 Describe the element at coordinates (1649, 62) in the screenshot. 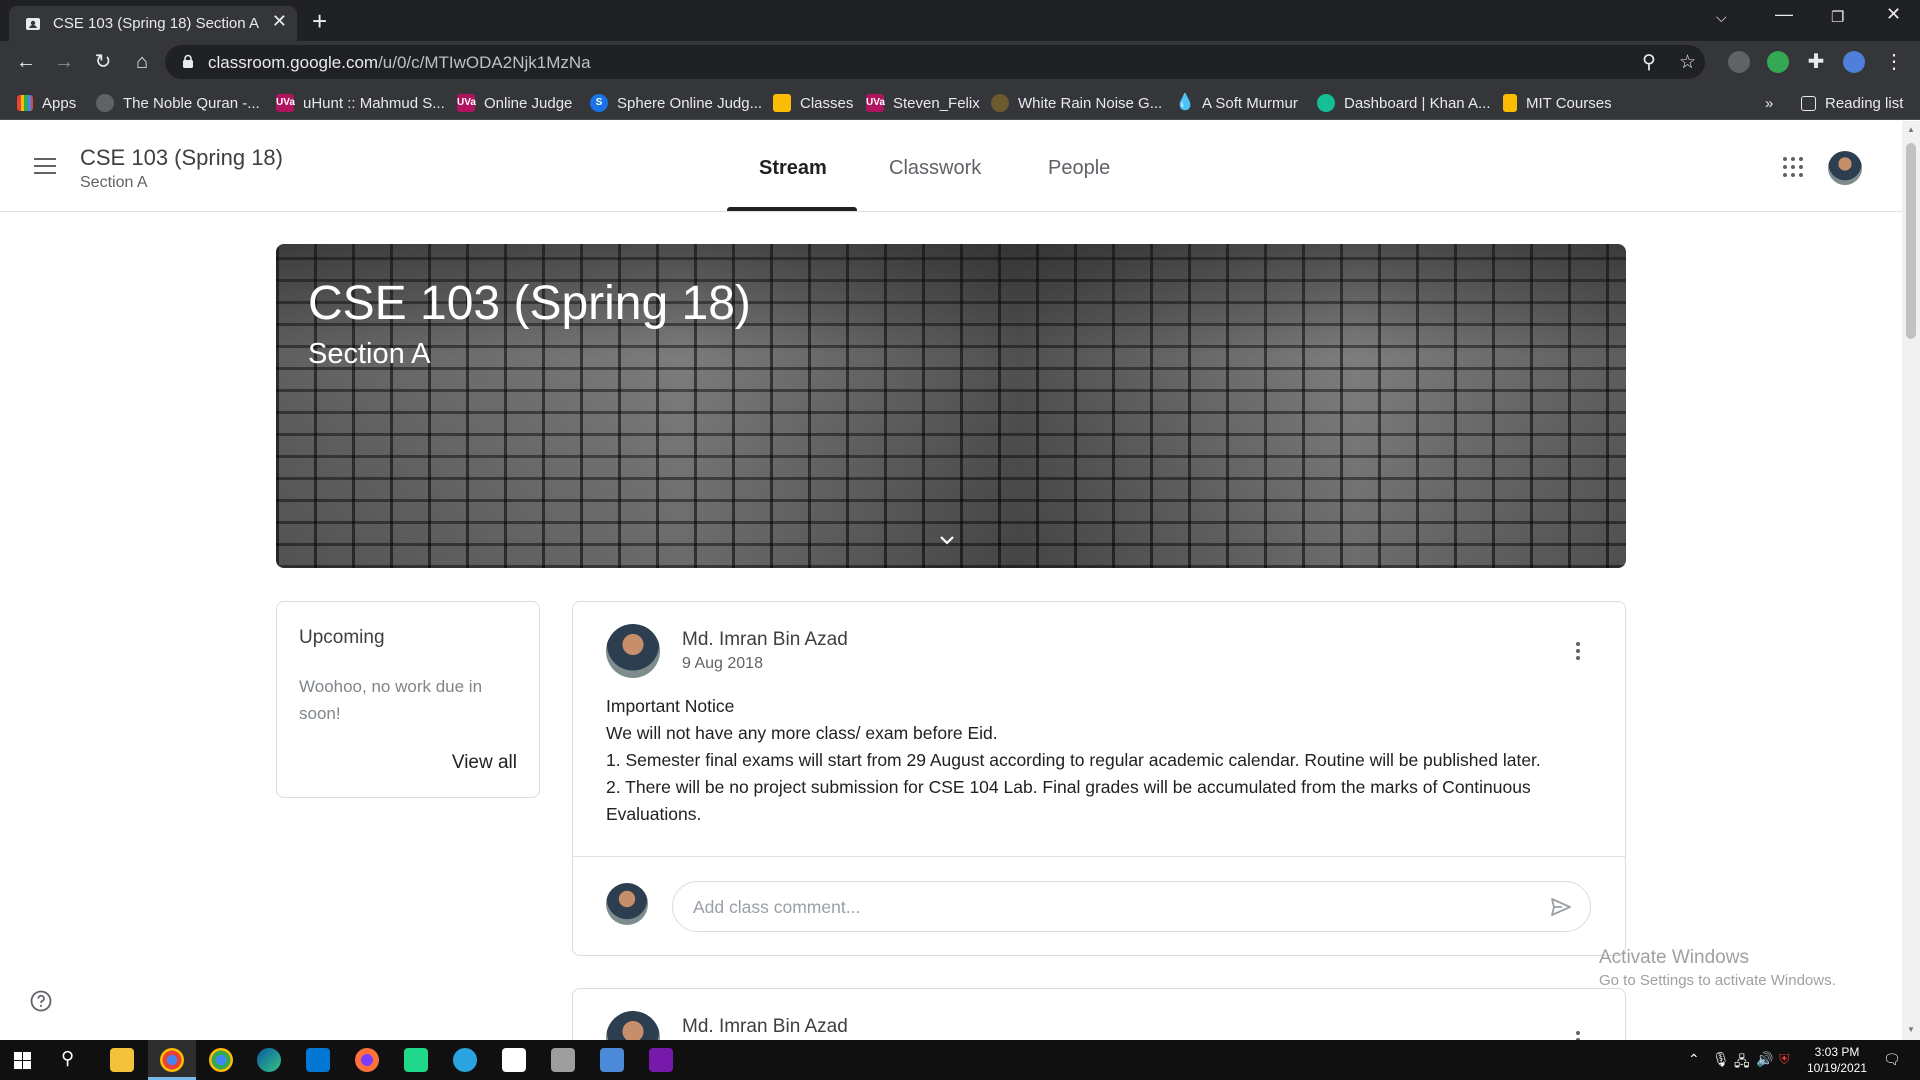

I see `zoom-icon: ⚲` at that location.